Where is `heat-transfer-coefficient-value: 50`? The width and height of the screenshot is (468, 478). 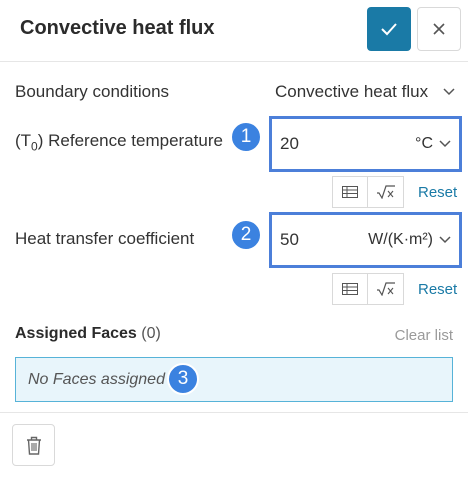 heat-transfer-coefficient-value: 50 is located at coordinates (310, 240).